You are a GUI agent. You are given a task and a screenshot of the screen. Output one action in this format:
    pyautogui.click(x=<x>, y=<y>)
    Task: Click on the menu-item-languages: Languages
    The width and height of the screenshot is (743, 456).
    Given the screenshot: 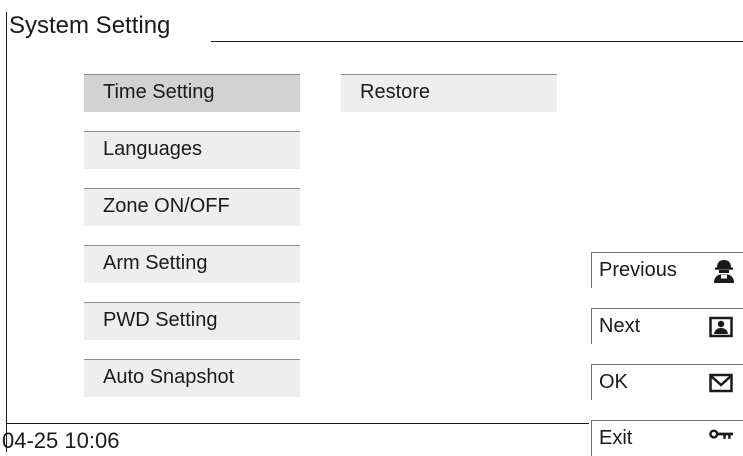 What is the action you would take?
    pyautogui.click(x=192, y=150)
    